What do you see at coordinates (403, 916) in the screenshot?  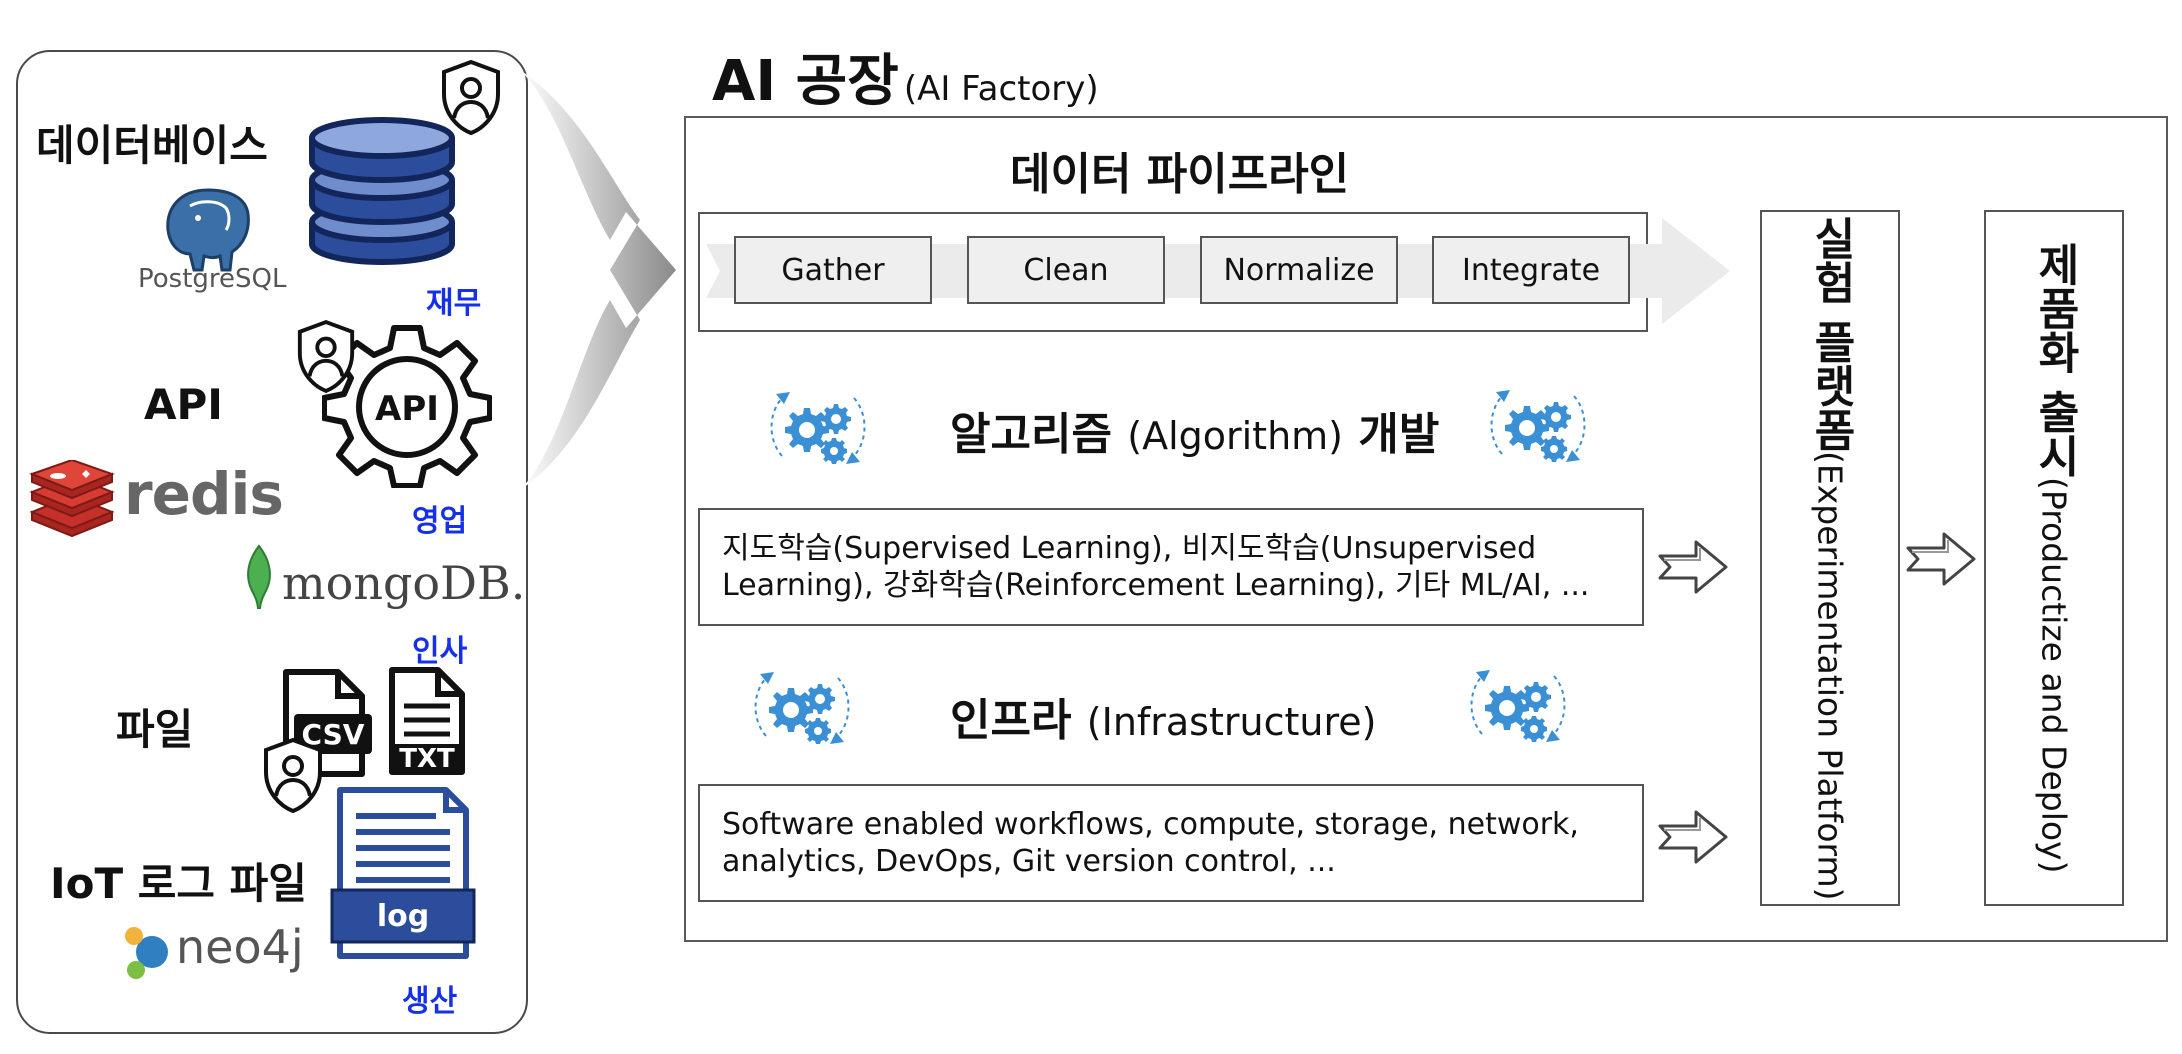 I see `log-file-text: log` at bounding box center [403, 916].